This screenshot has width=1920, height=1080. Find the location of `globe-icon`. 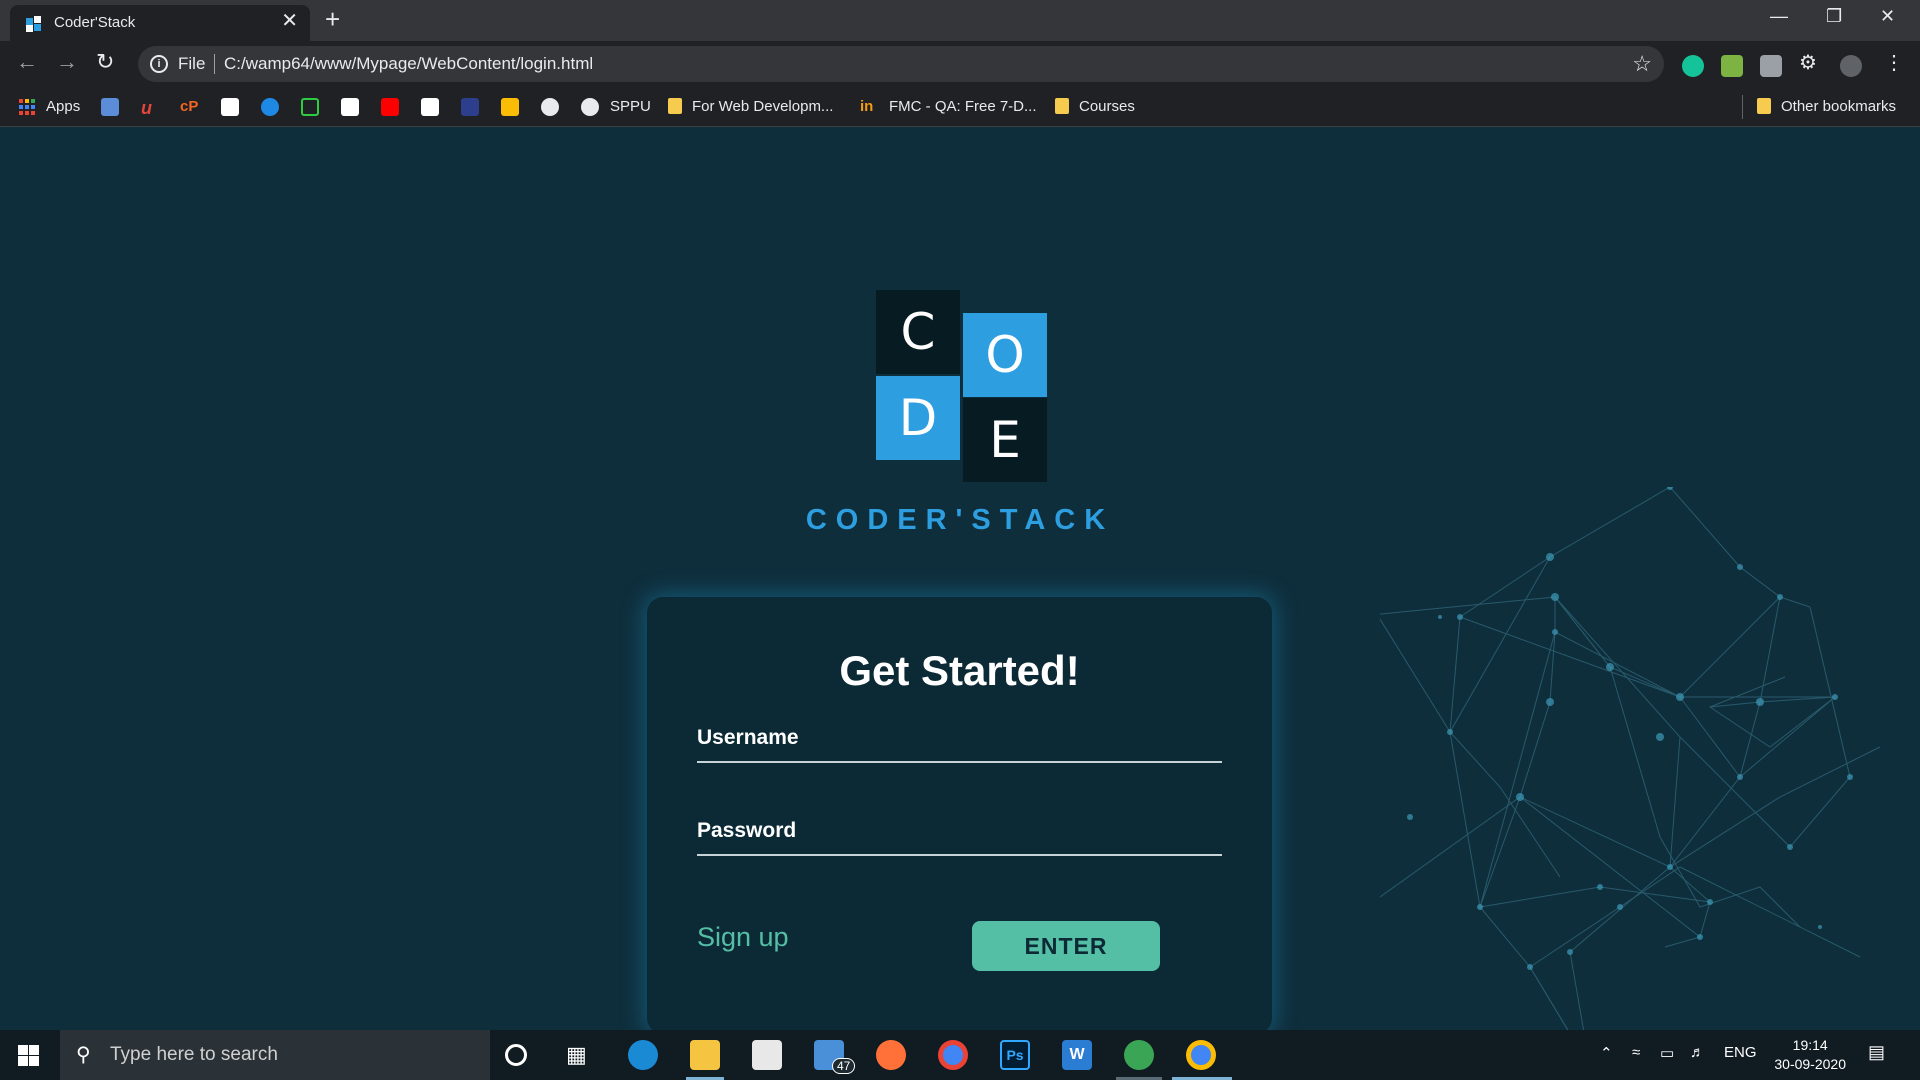

globe-icon is located at coordinates (590, 107).